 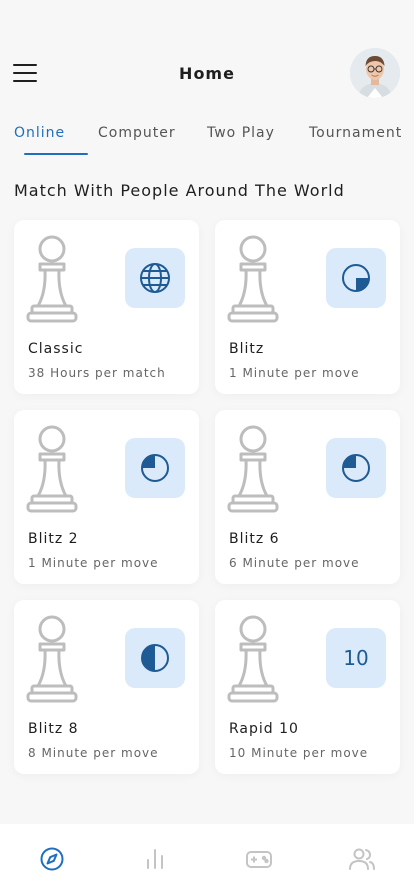 What do you see at coordinates (207, 73) in the screenshot?
I see `header: Home` at bounding box center [207, 73].